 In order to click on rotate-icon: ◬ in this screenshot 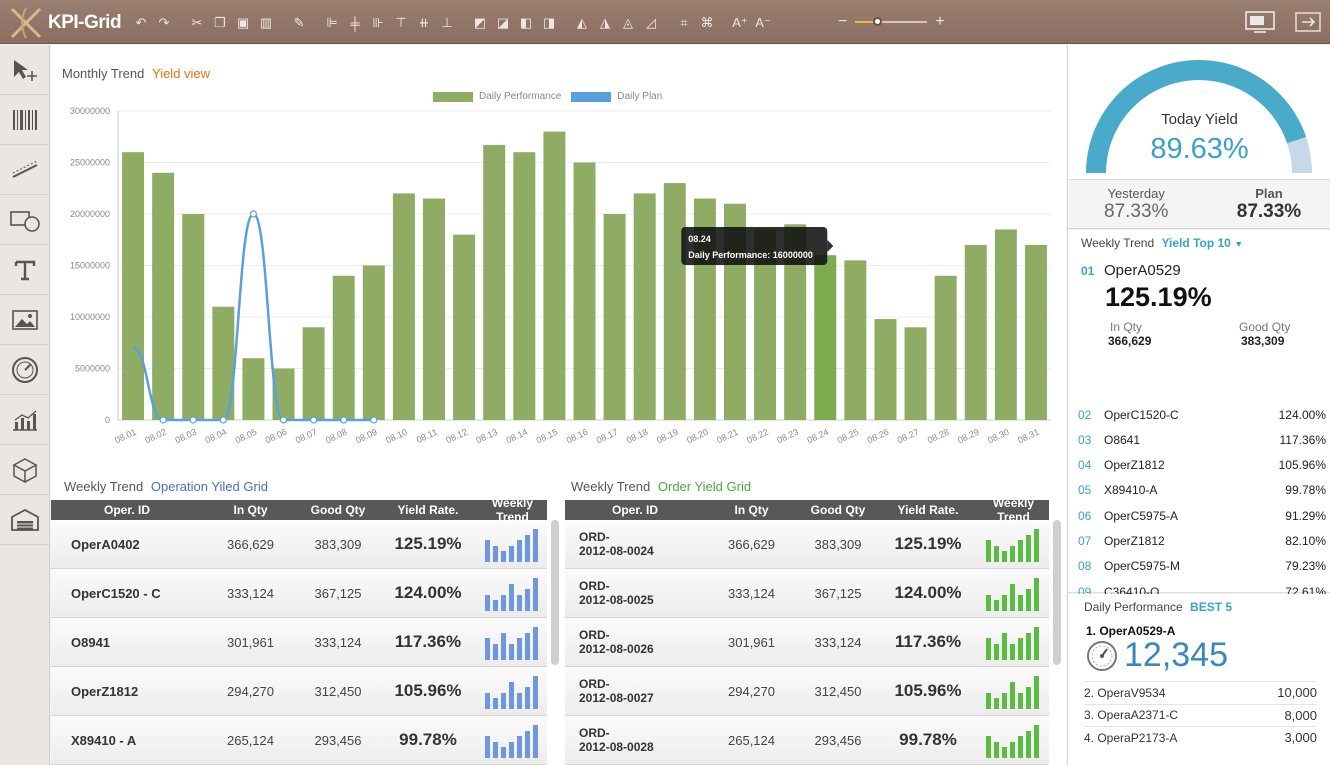, I will do `click(628, 23)`.